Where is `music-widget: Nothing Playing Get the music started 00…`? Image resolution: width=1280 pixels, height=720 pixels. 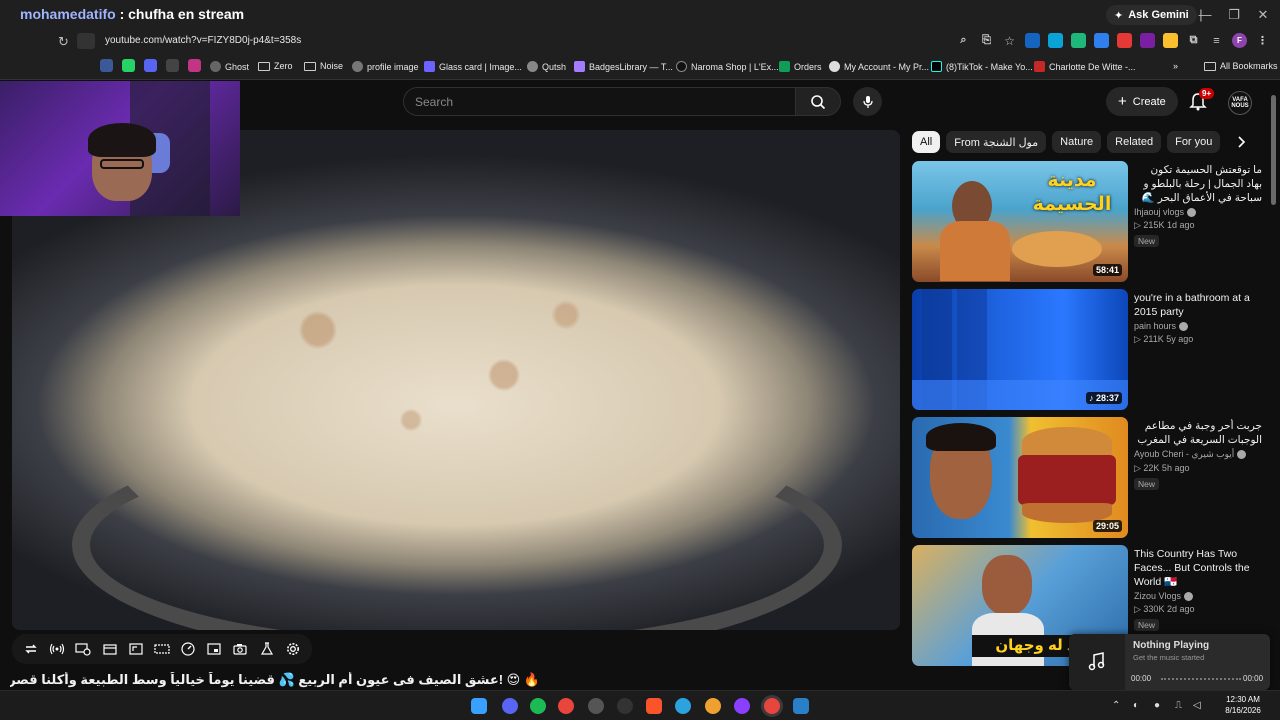 music-widget: Nothing Playing Get the music started 00… is located at coordinates (1169, 662).